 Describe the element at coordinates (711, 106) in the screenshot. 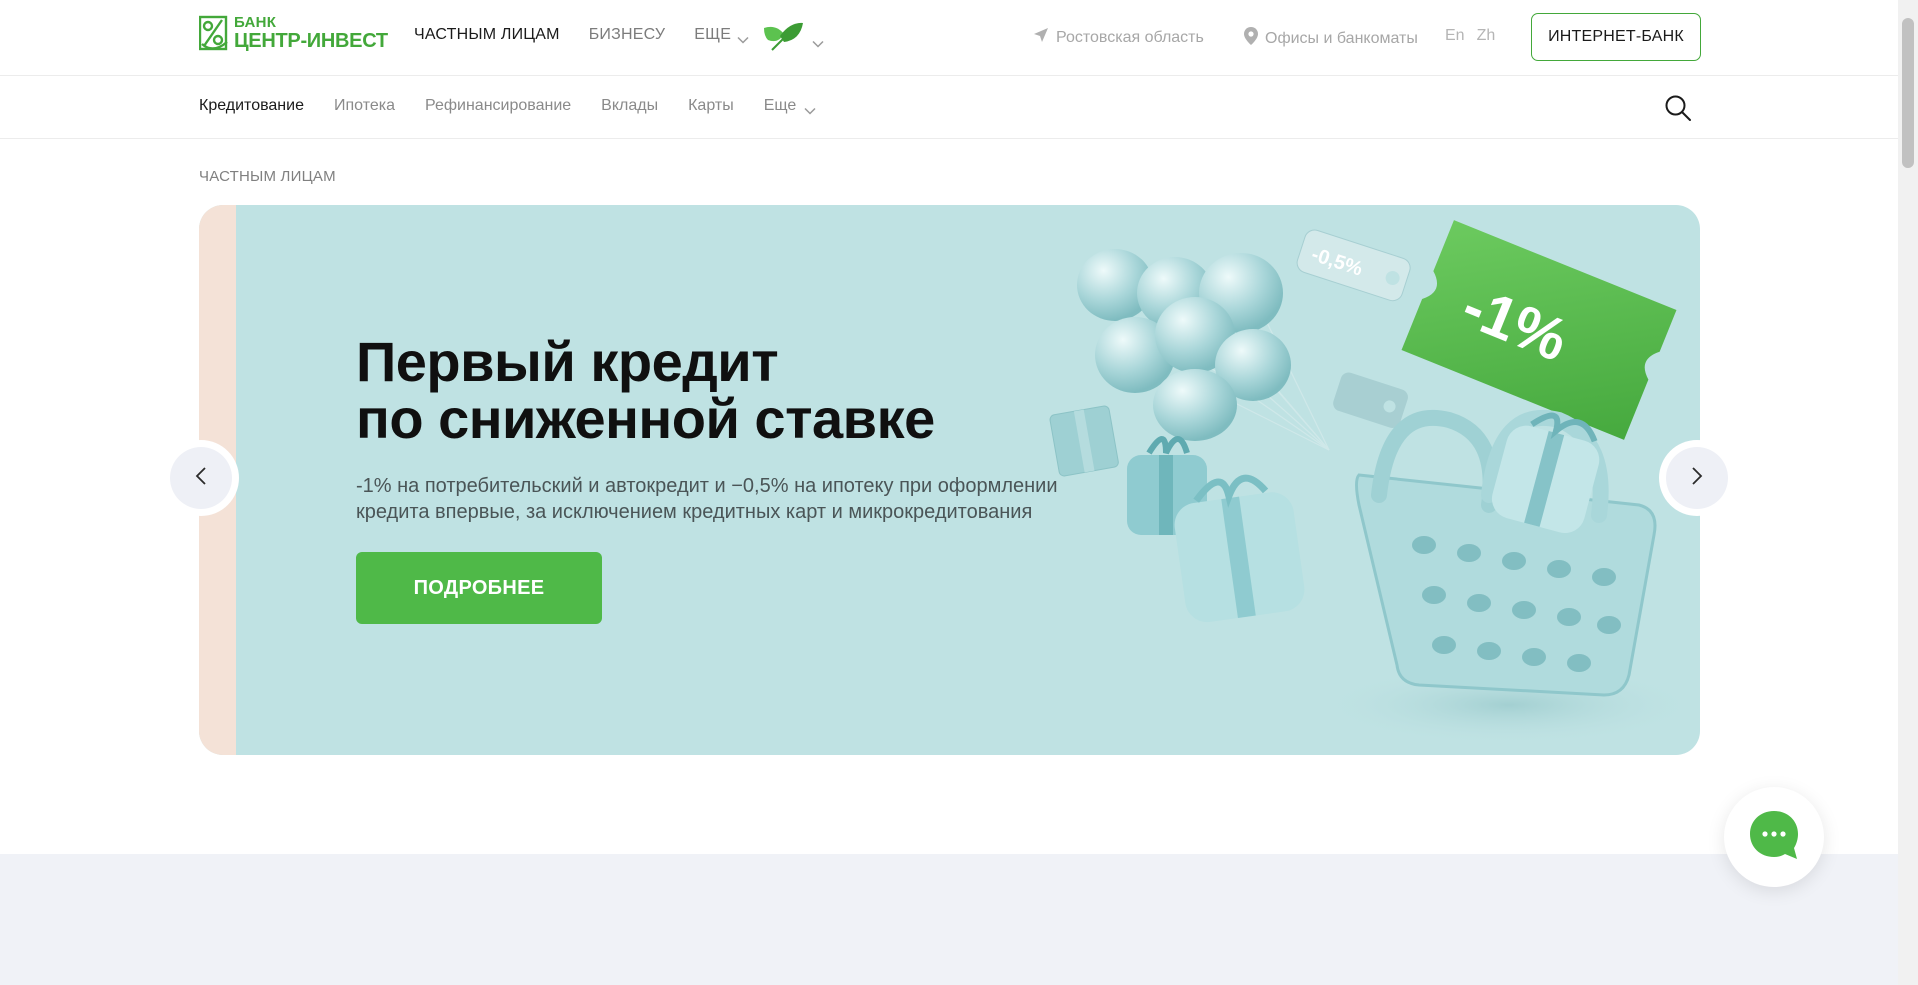

I see `subnav-item-cards: Карты` at that location.